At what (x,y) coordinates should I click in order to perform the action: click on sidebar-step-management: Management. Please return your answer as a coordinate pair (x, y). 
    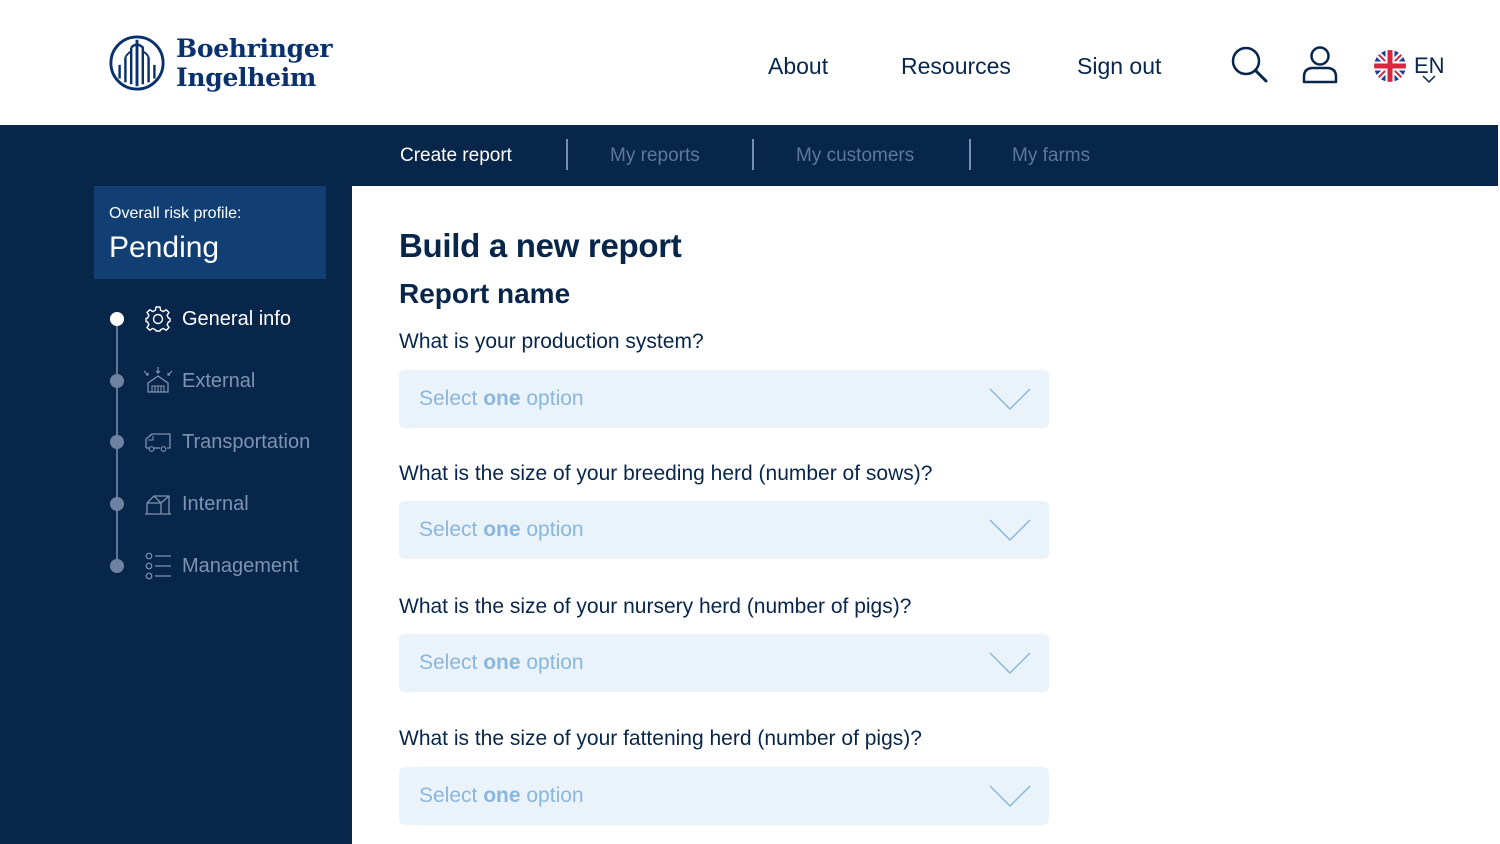
    Looking at the image, I should click on (203, 566).